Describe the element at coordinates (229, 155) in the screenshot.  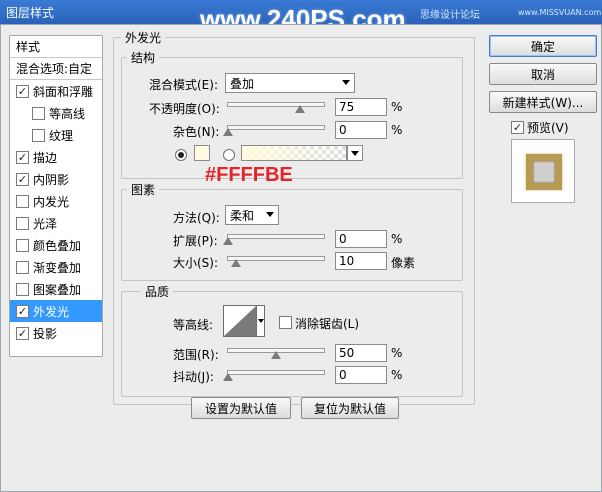
I see `gradient-radio` at that location.